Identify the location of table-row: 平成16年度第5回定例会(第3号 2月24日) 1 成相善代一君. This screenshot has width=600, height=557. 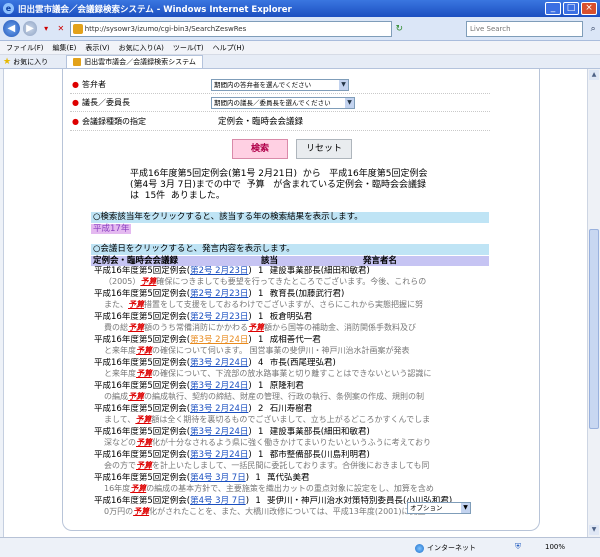
(207, 340).